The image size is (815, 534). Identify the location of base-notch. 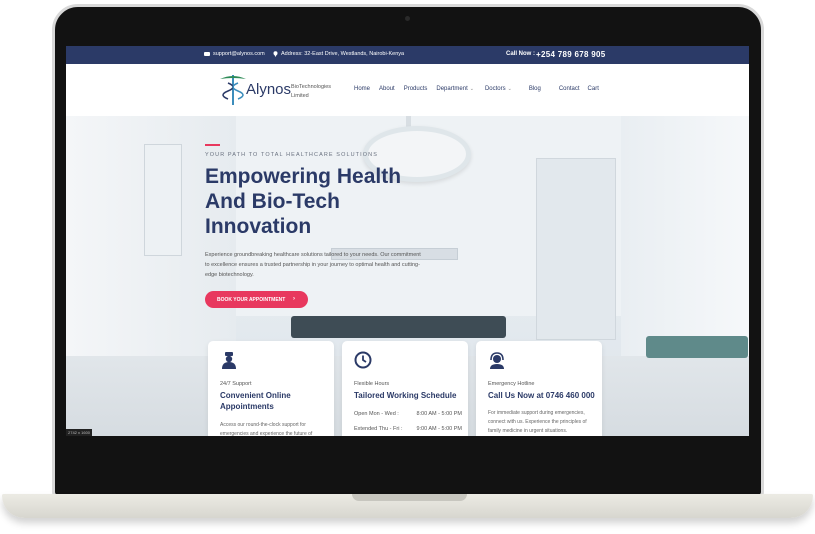
(409, 497).